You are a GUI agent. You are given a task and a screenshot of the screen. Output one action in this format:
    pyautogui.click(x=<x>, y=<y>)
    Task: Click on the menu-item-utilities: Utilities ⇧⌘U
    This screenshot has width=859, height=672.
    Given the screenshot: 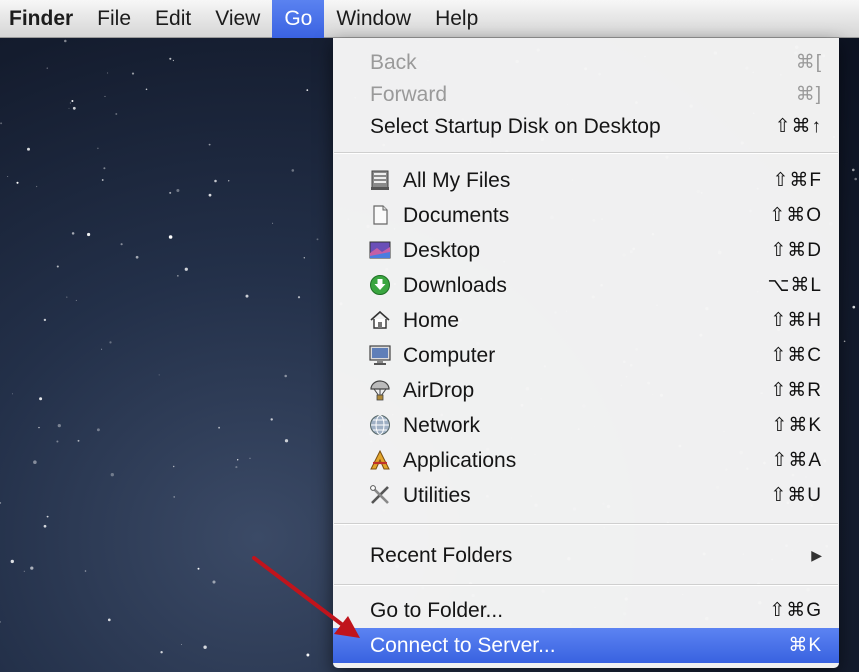 What is the action you would take?
    pyautogui.click(x=586, y=495)
    